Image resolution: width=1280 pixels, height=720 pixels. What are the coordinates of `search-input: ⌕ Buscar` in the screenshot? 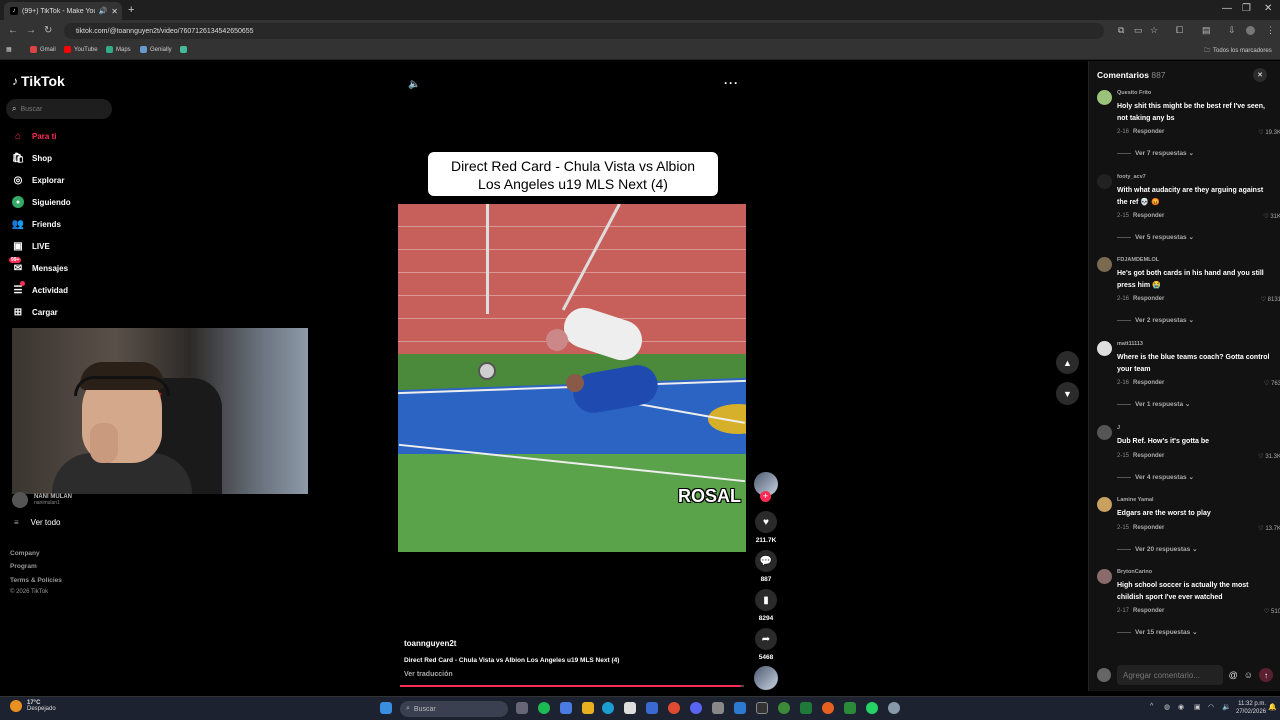 It's located at (59, 109).